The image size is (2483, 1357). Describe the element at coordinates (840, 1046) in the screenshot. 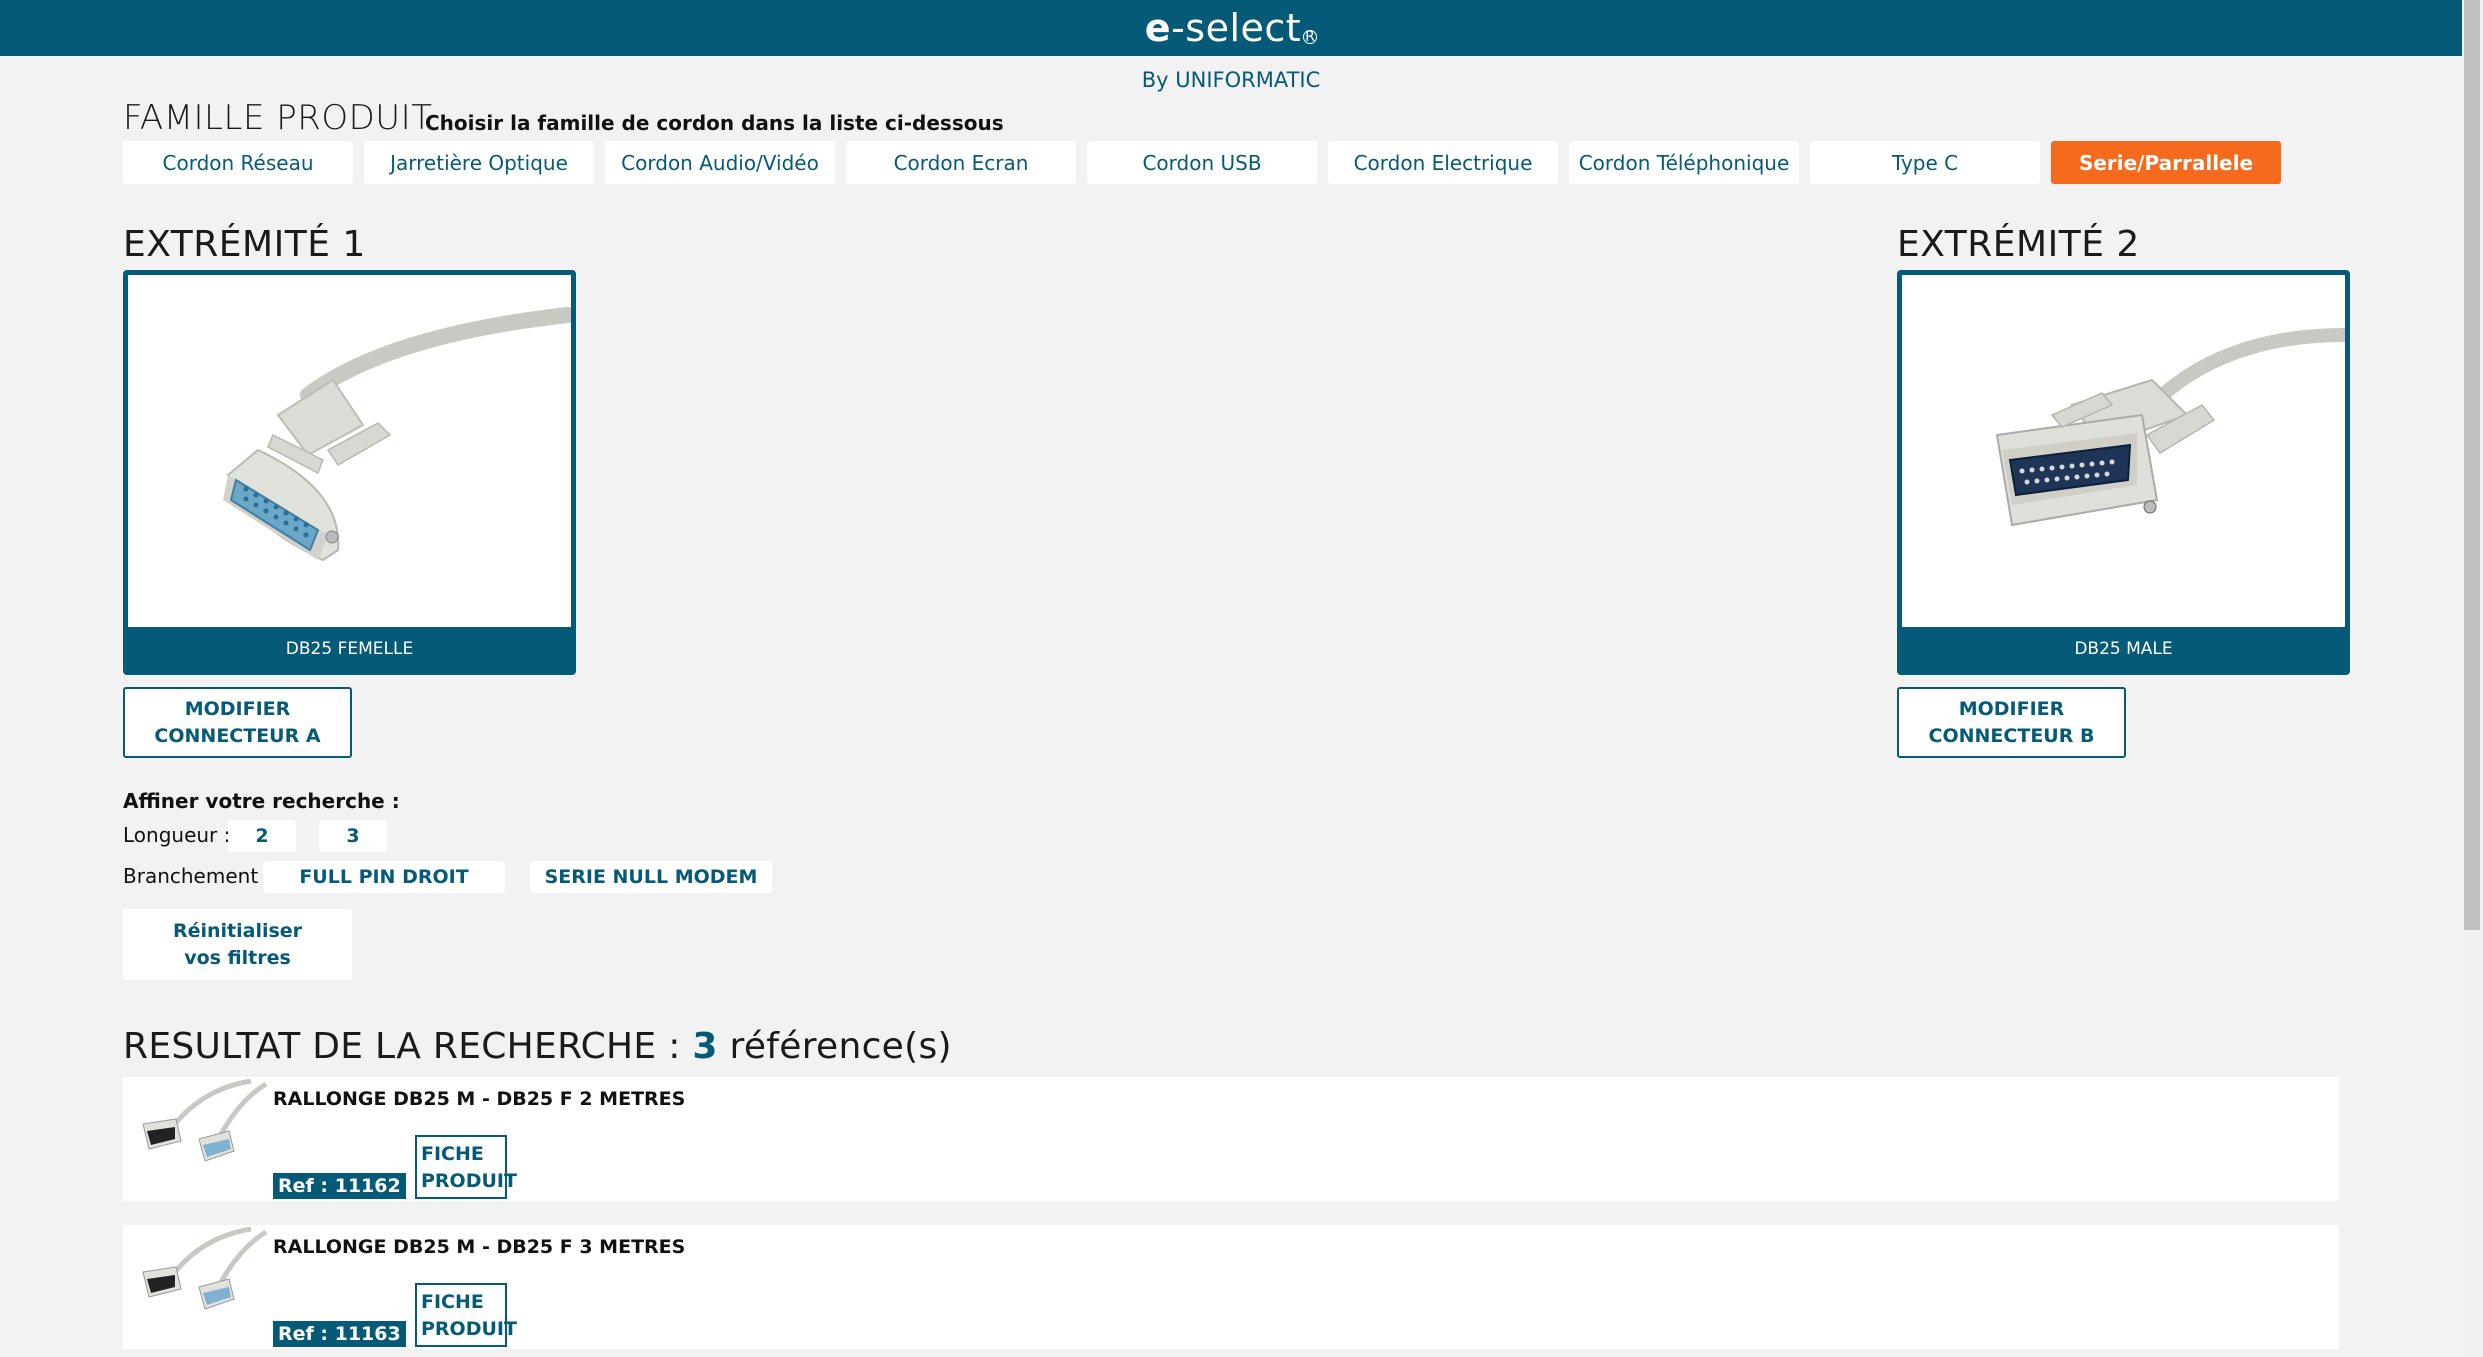

I see `results-title-suffix: référence(s)` at that location.